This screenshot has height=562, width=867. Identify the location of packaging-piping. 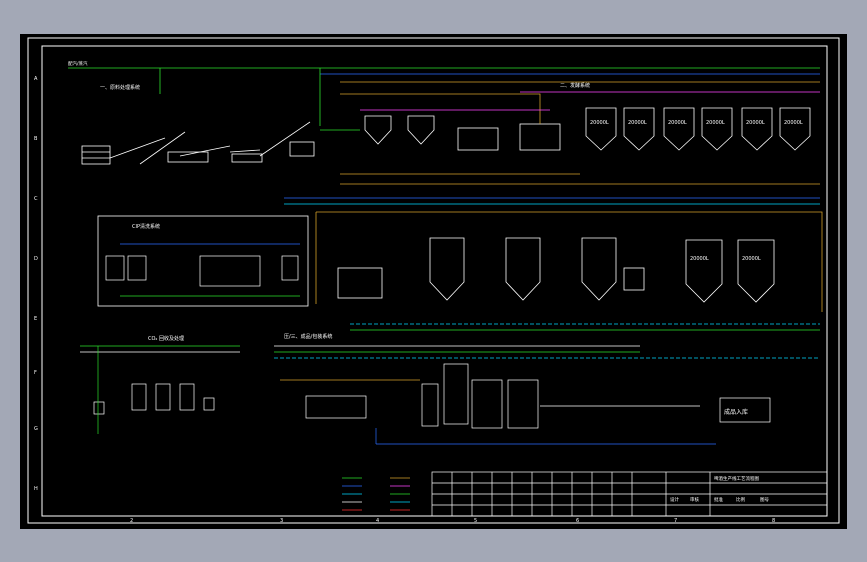
(498, 412).